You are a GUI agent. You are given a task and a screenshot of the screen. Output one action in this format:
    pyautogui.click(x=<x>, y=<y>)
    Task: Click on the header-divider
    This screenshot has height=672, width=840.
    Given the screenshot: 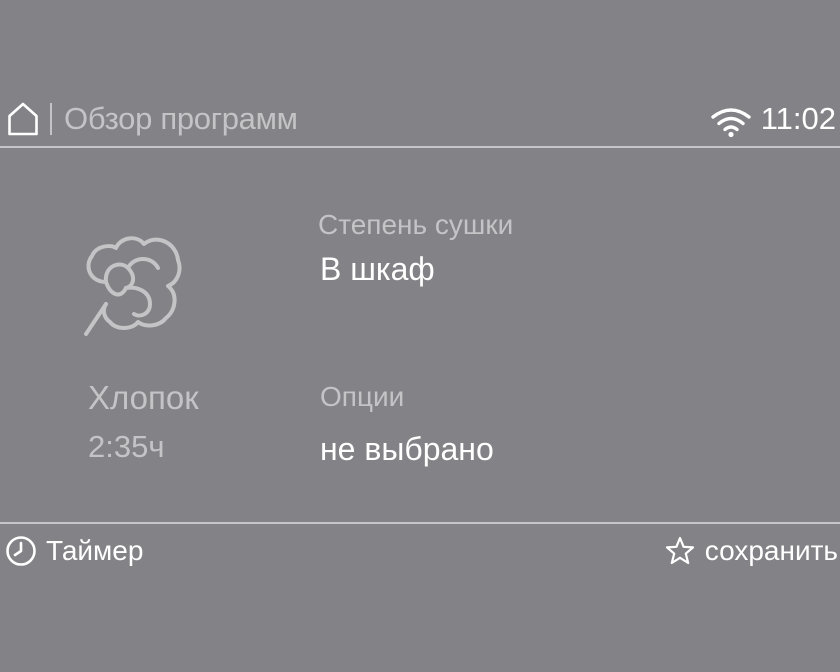 What is the action you would take?
    pyautogui.click(x=420, y=147)
    